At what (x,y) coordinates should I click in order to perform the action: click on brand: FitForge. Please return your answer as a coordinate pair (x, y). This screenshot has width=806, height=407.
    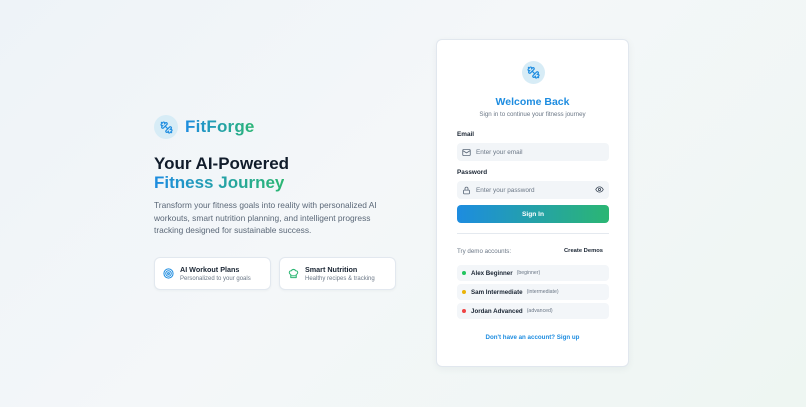
    Looking at the image, I should click on (204, 127).